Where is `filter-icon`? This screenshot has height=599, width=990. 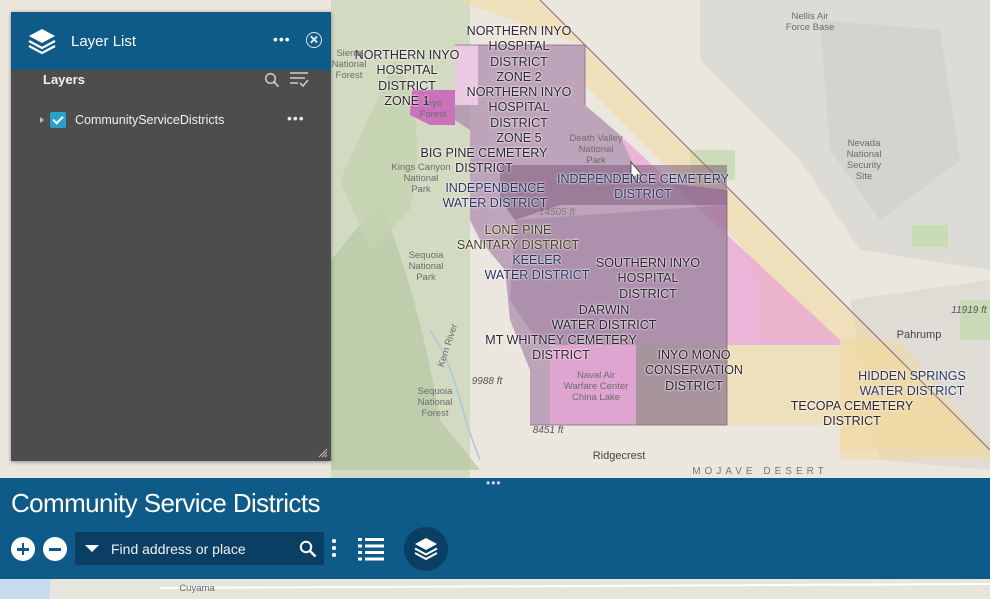
filter-icon is located at coordinates (299, 79).